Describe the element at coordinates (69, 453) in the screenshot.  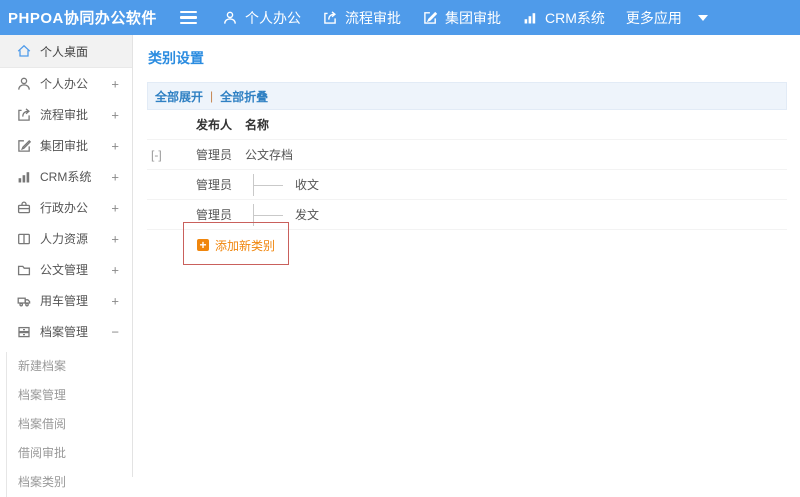
I see `submenu-item-borrow-approval: 借阅审批` at that location.